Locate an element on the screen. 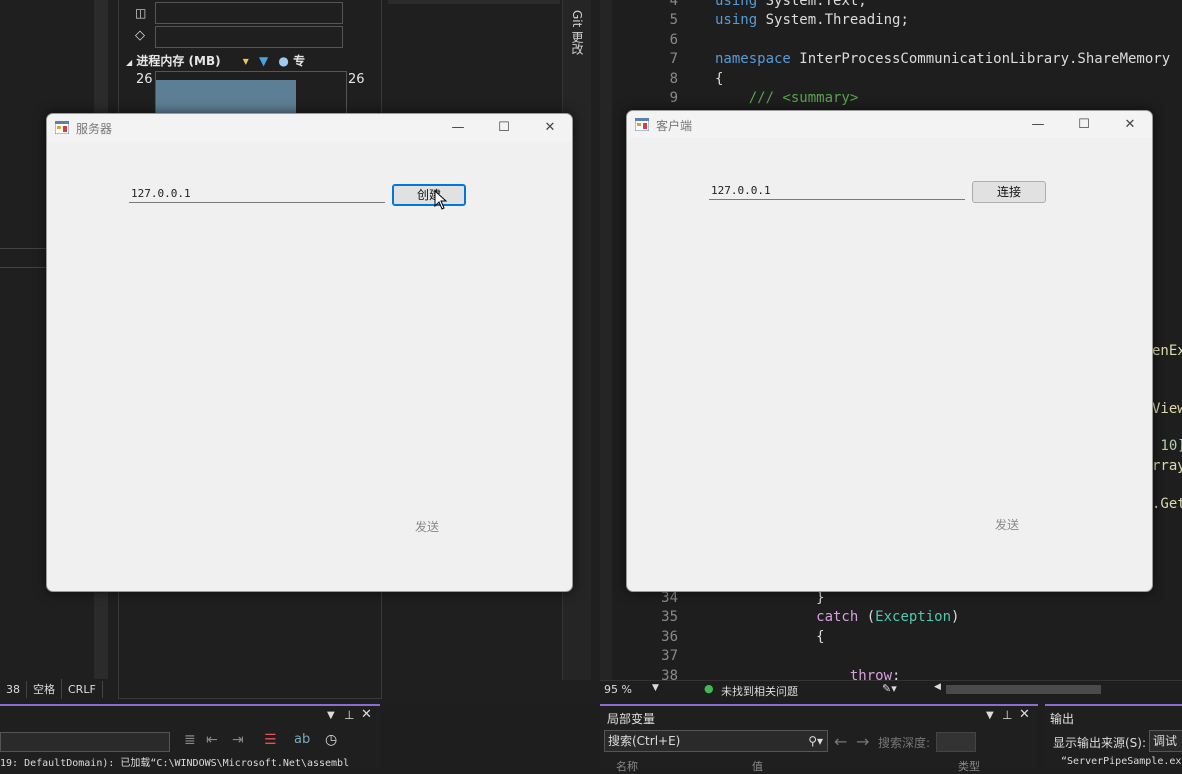  line-number: 4 is located at coordinates (673, 4).